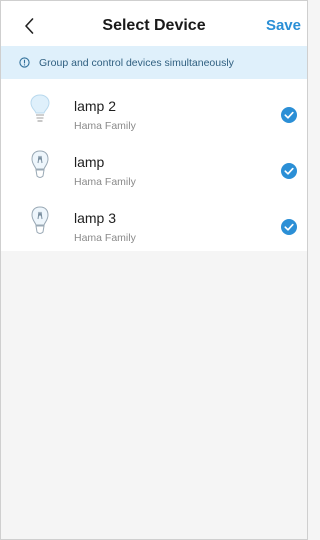 This screenshot has width=320, height=540. I want to click on info-icon, so click(24, 62).